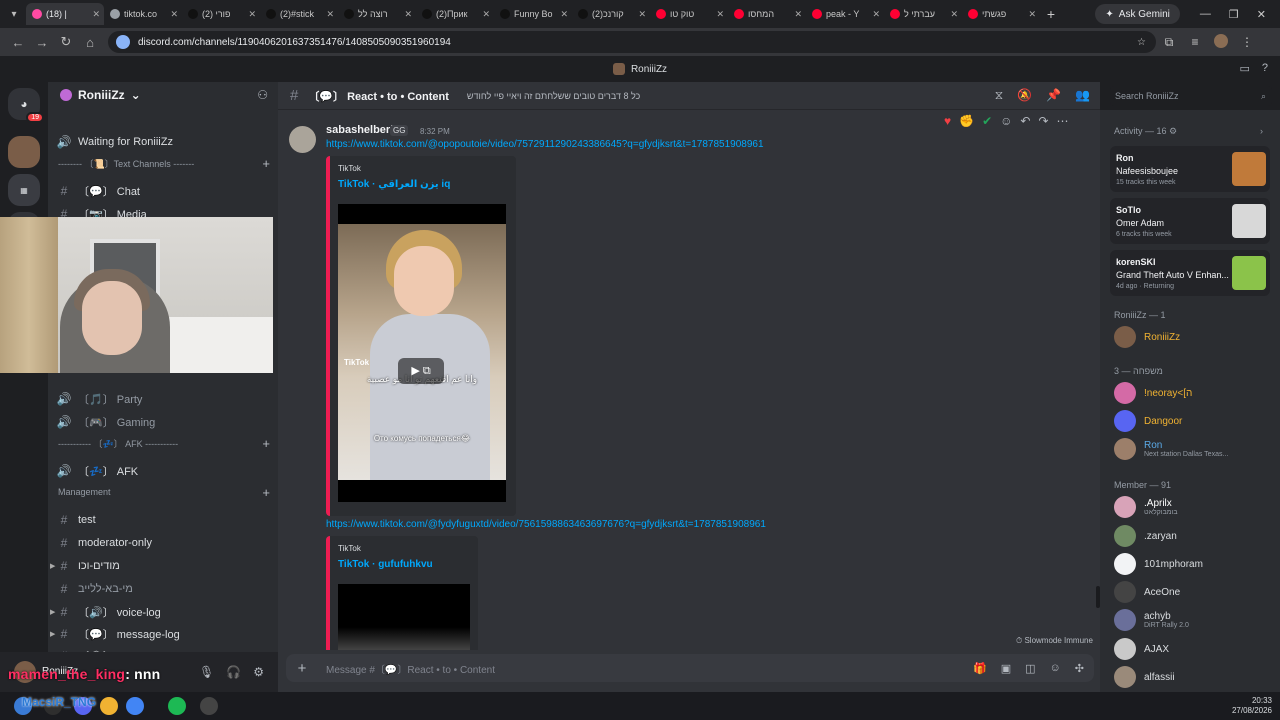 This screenshot has height=720, width=1280. Describe the element at coordinates (1194, 393) in the screenshot. I see `member-item: !neoray<[ה` at that location.